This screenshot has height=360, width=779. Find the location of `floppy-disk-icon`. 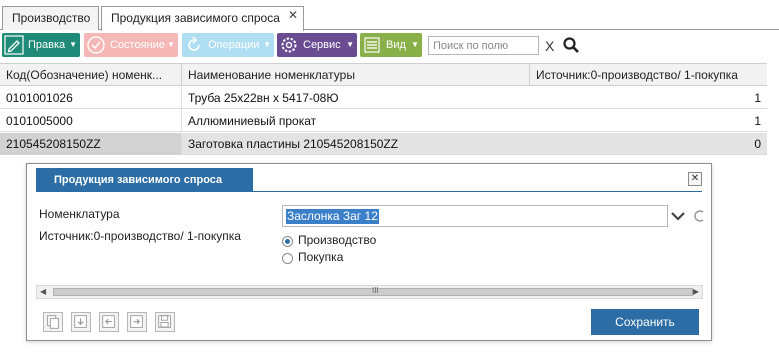

floppy-disk-icon is located at coordinates (164, 321).